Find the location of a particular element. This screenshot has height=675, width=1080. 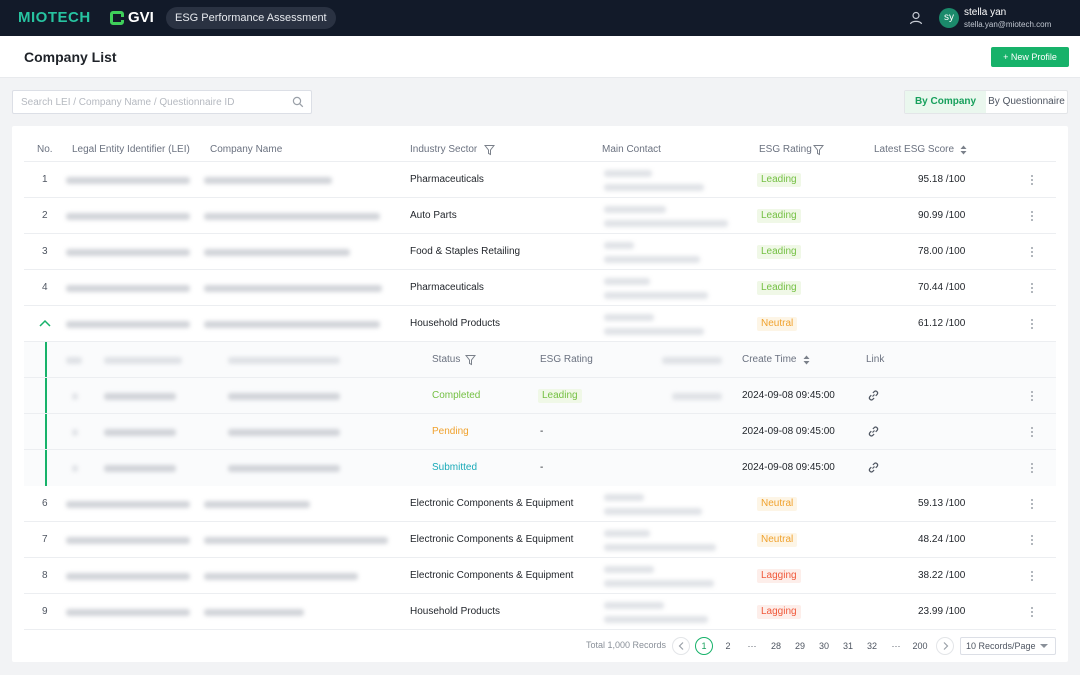

toggle-by-questionnaire: By Questionnaire is located at coordinates (1026, 102).